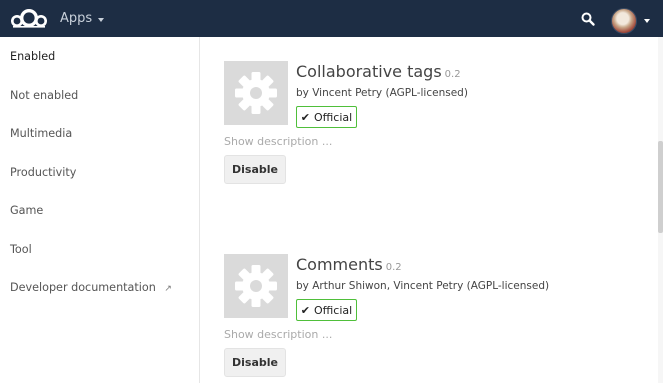  Describe the element at coordinates (339, 264) in the screenshot. I see `app-name-text: Comments` at that location.